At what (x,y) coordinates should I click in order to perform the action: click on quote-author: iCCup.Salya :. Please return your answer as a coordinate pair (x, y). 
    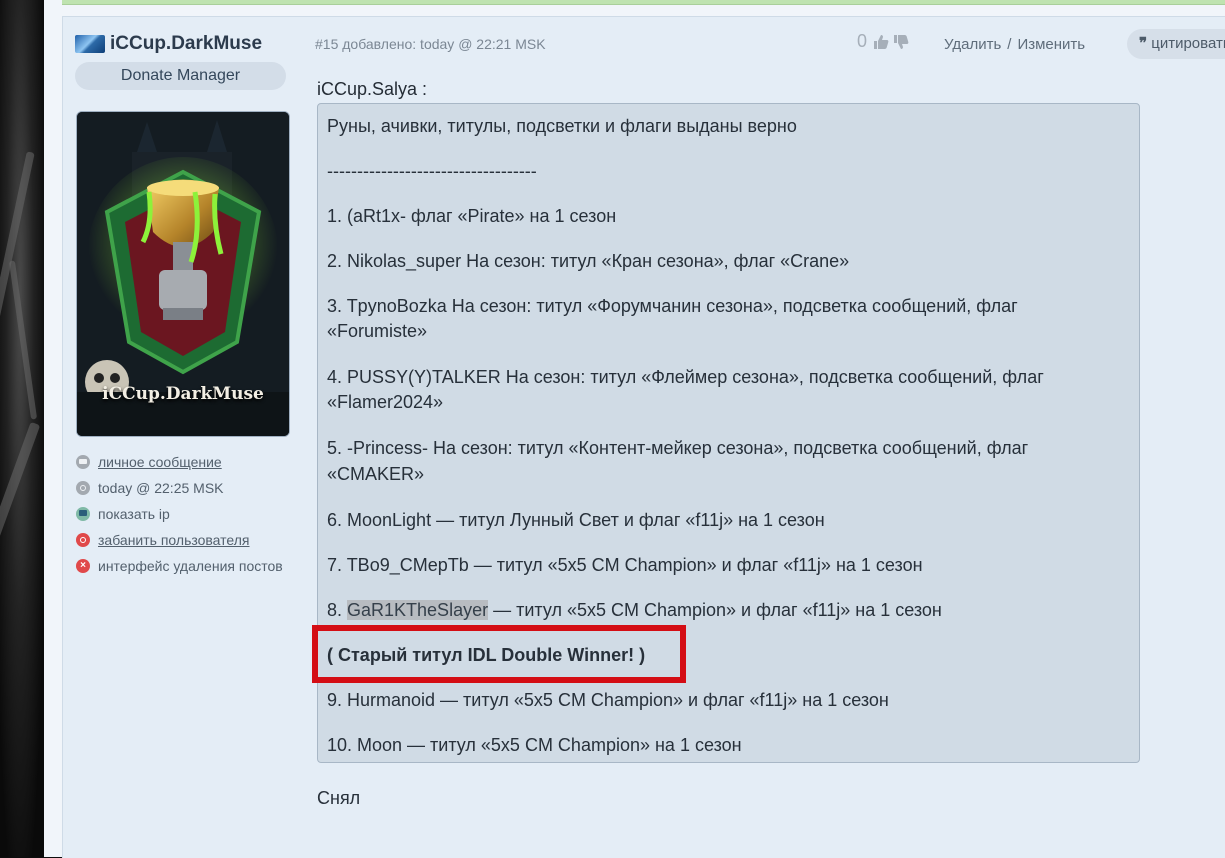
    Looking at the image, I should click on (372, 89).